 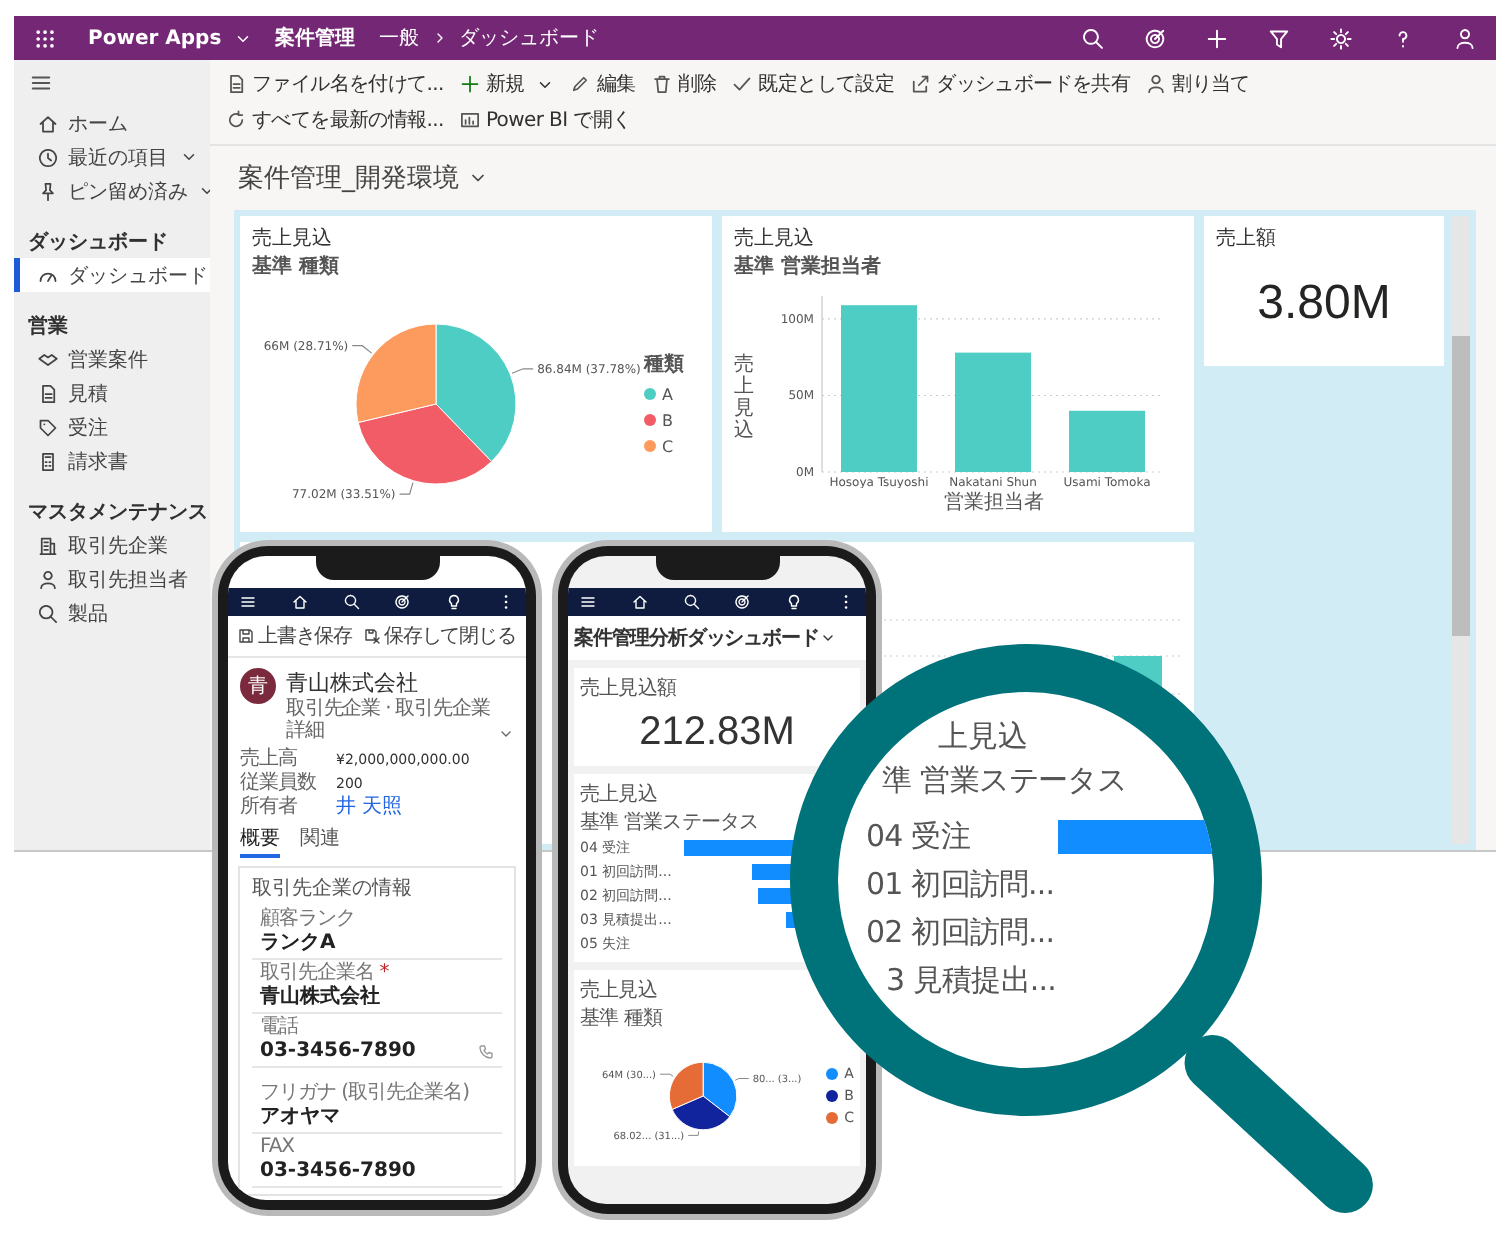 What do you see at coordinates (112, 579) in the screenshot?
I see `sidebar-item: 取引先担当者` at bounding box center [112, 579].